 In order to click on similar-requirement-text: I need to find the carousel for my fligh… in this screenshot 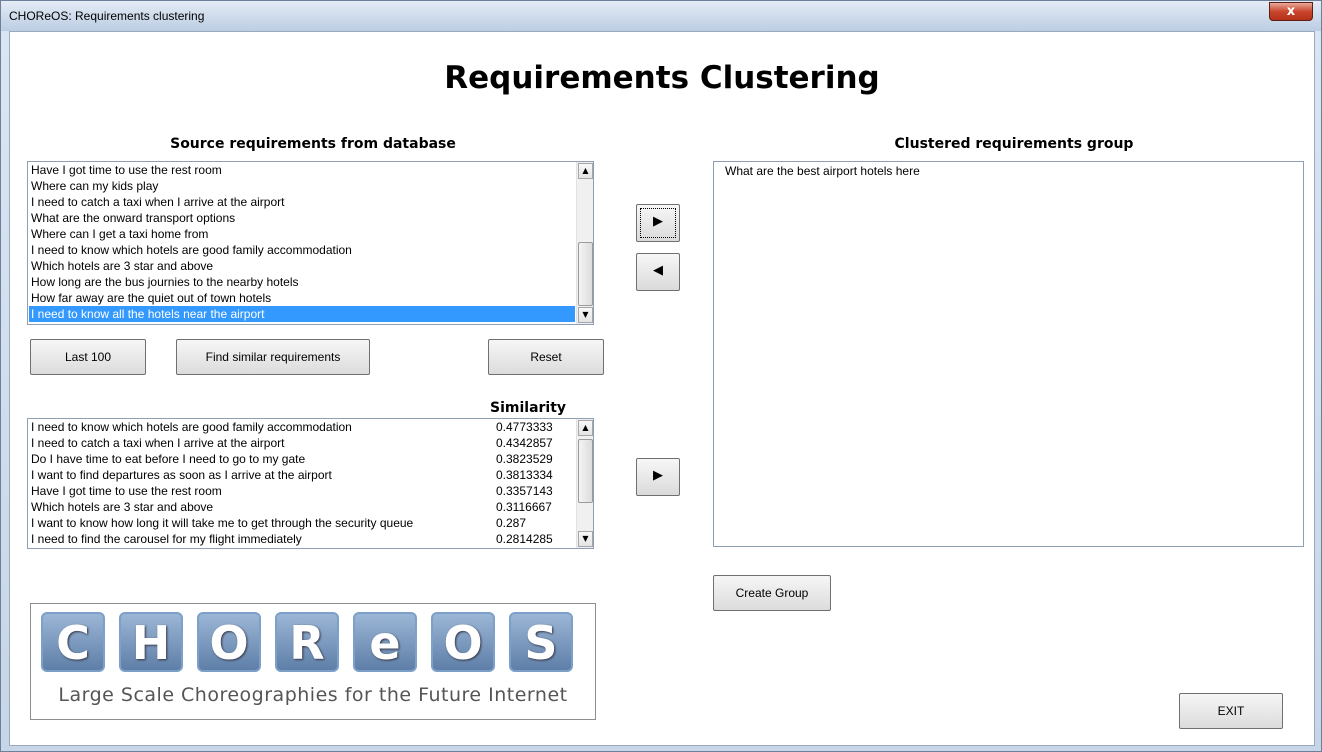, I will do `click(166, 539)`.